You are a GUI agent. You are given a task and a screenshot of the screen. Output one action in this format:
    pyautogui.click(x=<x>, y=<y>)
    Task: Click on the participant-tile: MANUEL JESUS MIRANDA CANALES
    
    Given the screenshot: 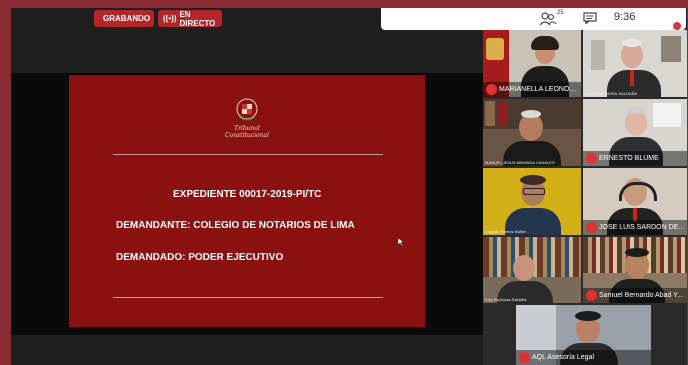 What is the action you would take?
    pyautogui.click(x=532, y=132)
    